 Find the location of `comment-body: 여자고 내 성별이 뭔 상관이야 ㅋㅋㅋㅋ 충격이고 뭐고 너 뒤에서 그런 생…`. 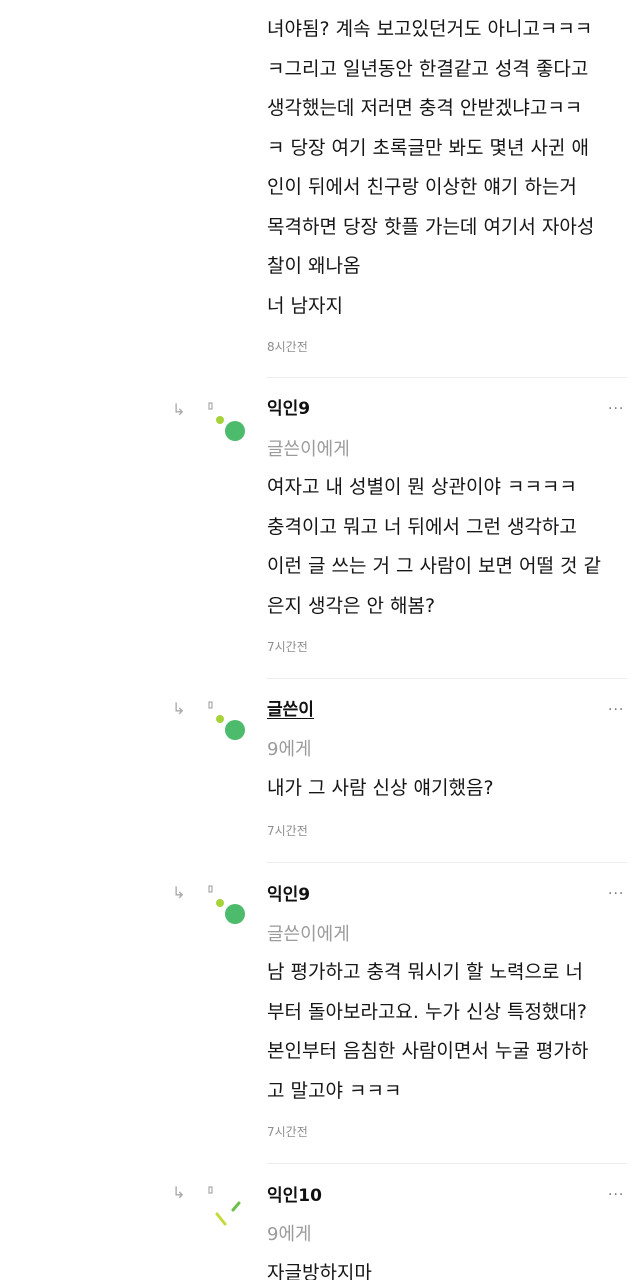

comment-body: 여자고 내 성별이 뭔 상관이야 ㅋㅋㅋㅋ 충격이고 뭐고 너 뒤에서 그런 생… is located at coordinates (449, 547).